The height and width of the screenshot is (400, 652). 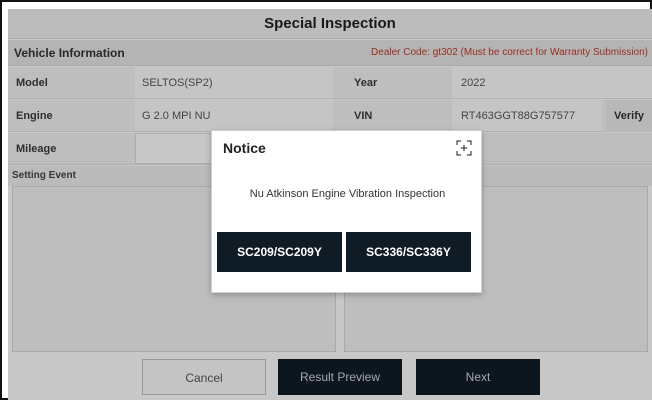 I want to click on notice-title: Notice, so click(x=244, y=148).